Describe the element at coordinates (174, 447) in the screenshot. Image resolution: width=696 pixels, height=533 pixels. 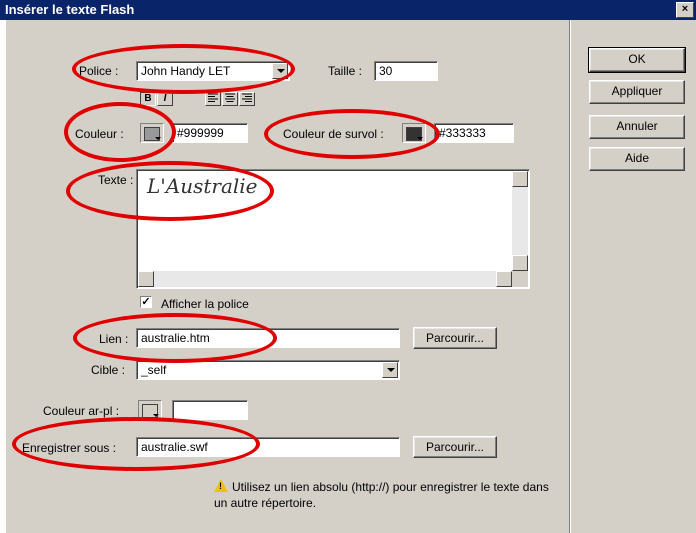
I see `save-as-value: australie.swf` at that location.